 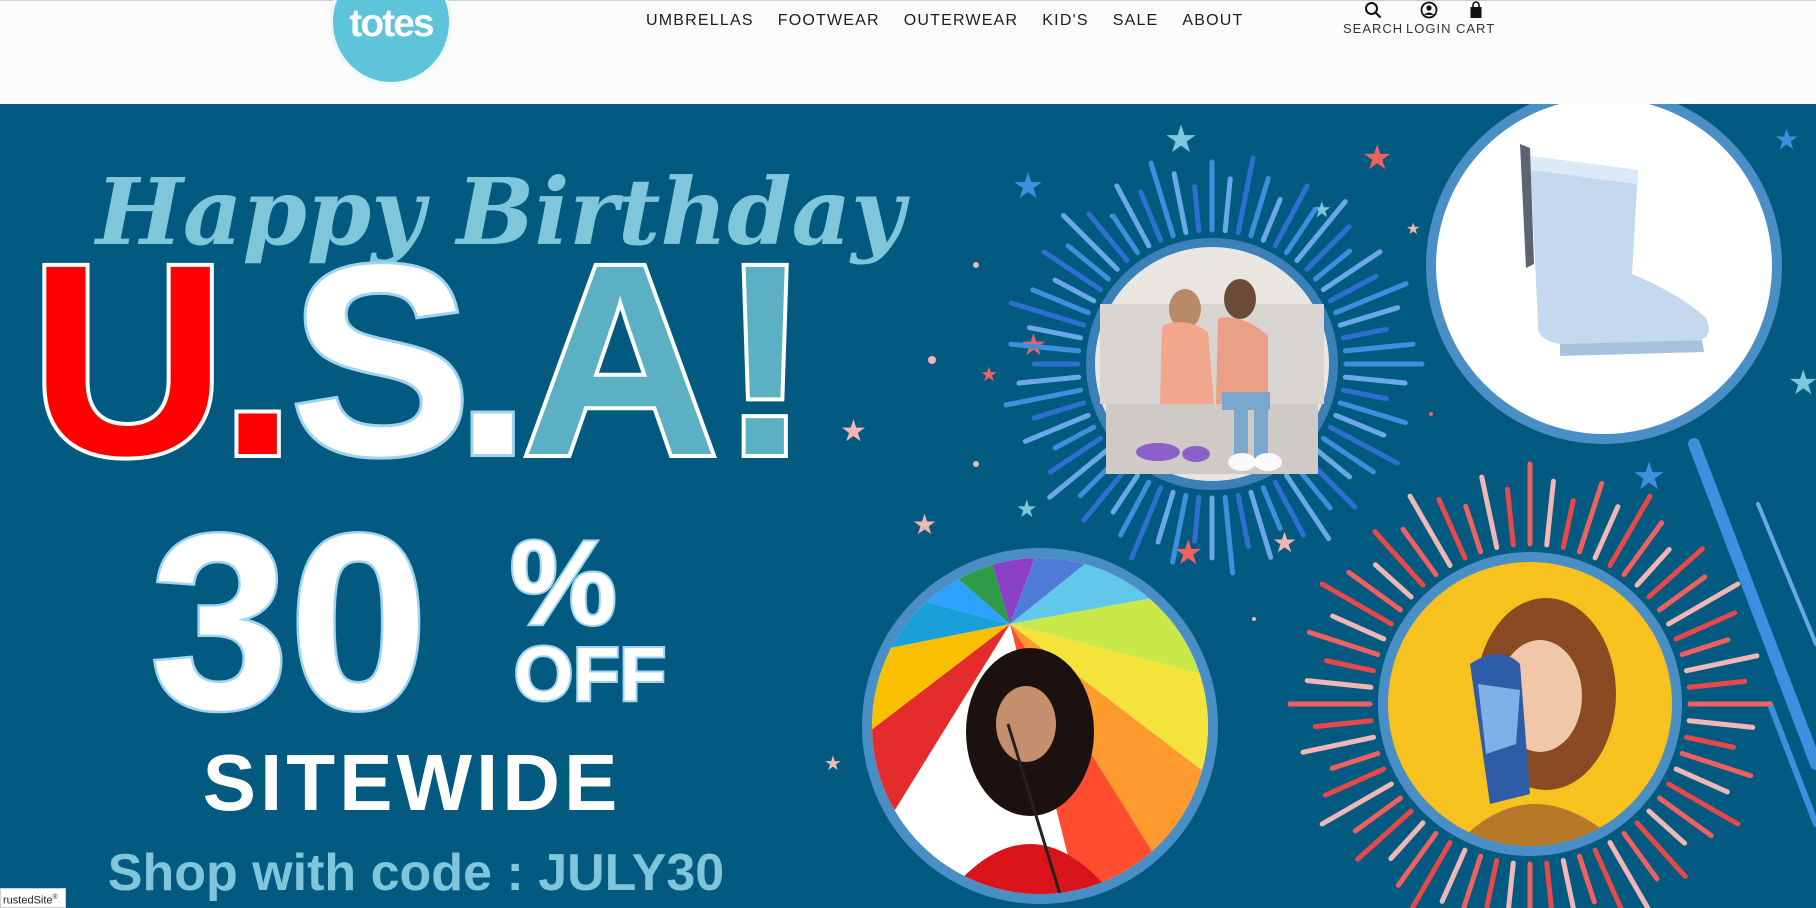 I want to click on login-button: LOGIN, so click(x=1428, y=18).